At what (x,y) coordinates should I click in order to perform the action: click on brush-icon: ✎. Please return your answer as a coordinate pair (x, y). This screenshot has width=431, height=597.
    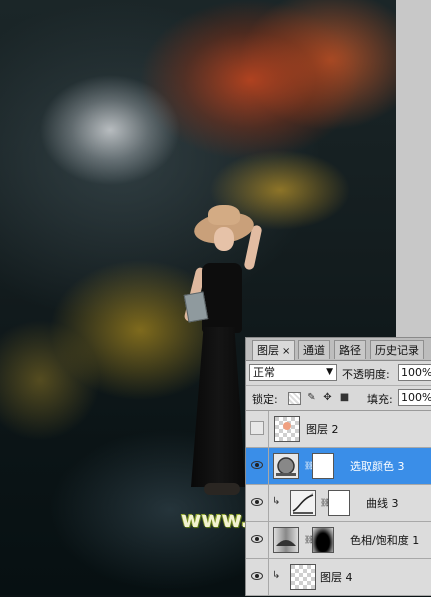
    Looking at the image, I should click on (311, 397).